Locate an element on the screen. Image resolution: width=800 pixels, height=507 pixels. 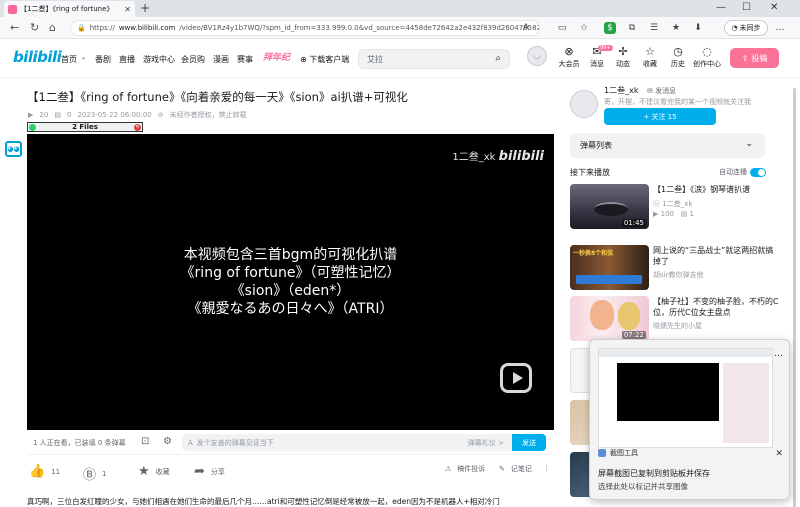
share-icon: ➦ is located at coordinates (199, 471).